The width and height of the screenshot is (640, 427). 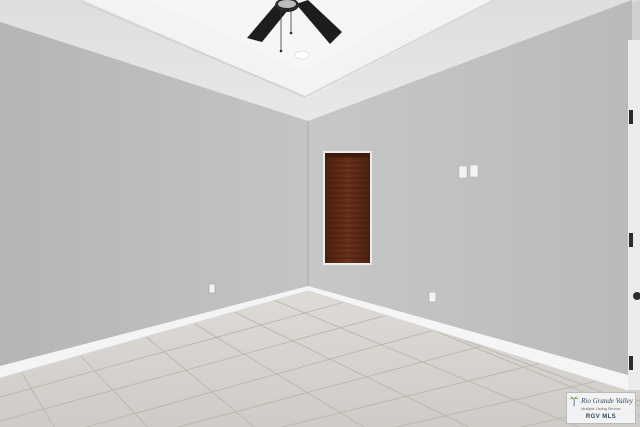 I want to click on watermark-logo: Rio Grande Valley, so click(x=601, y=401).